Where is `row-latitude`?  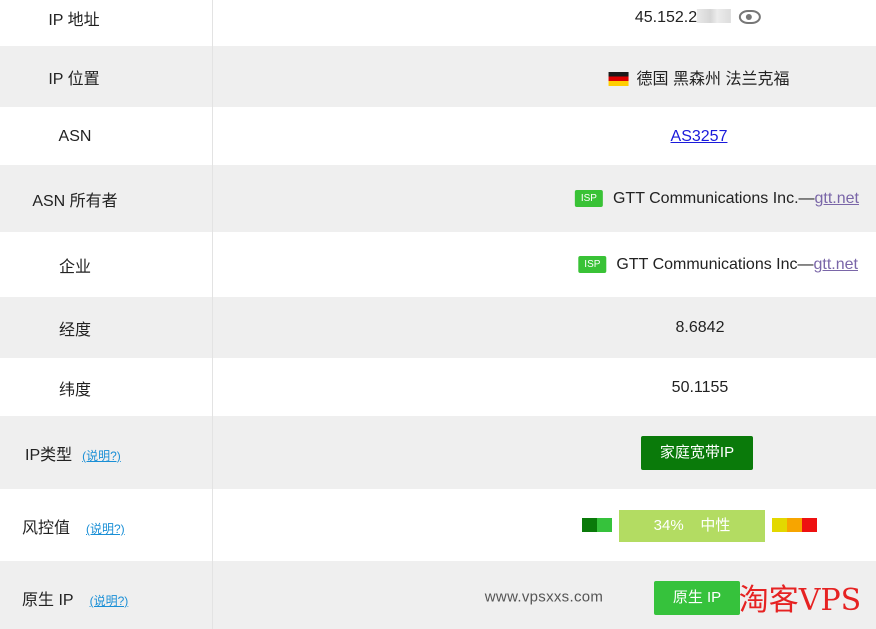
row-latitude is located at coordinates (438, 387).